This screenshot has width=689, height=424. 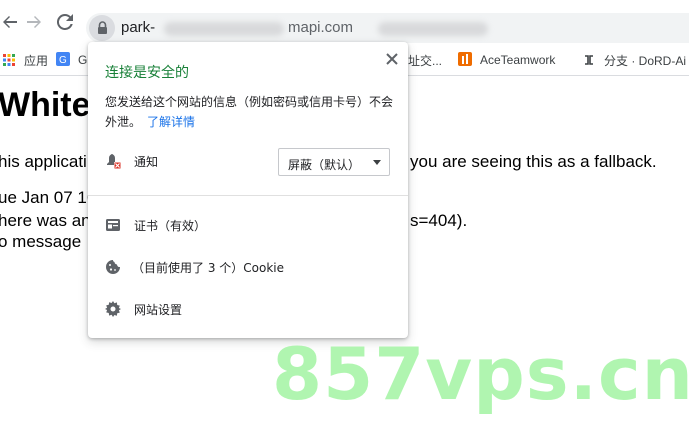 What do you see at coordinates (377, 162) in the screenshot?
I see `chevron-down-icon` at bounding box center [377, 162].